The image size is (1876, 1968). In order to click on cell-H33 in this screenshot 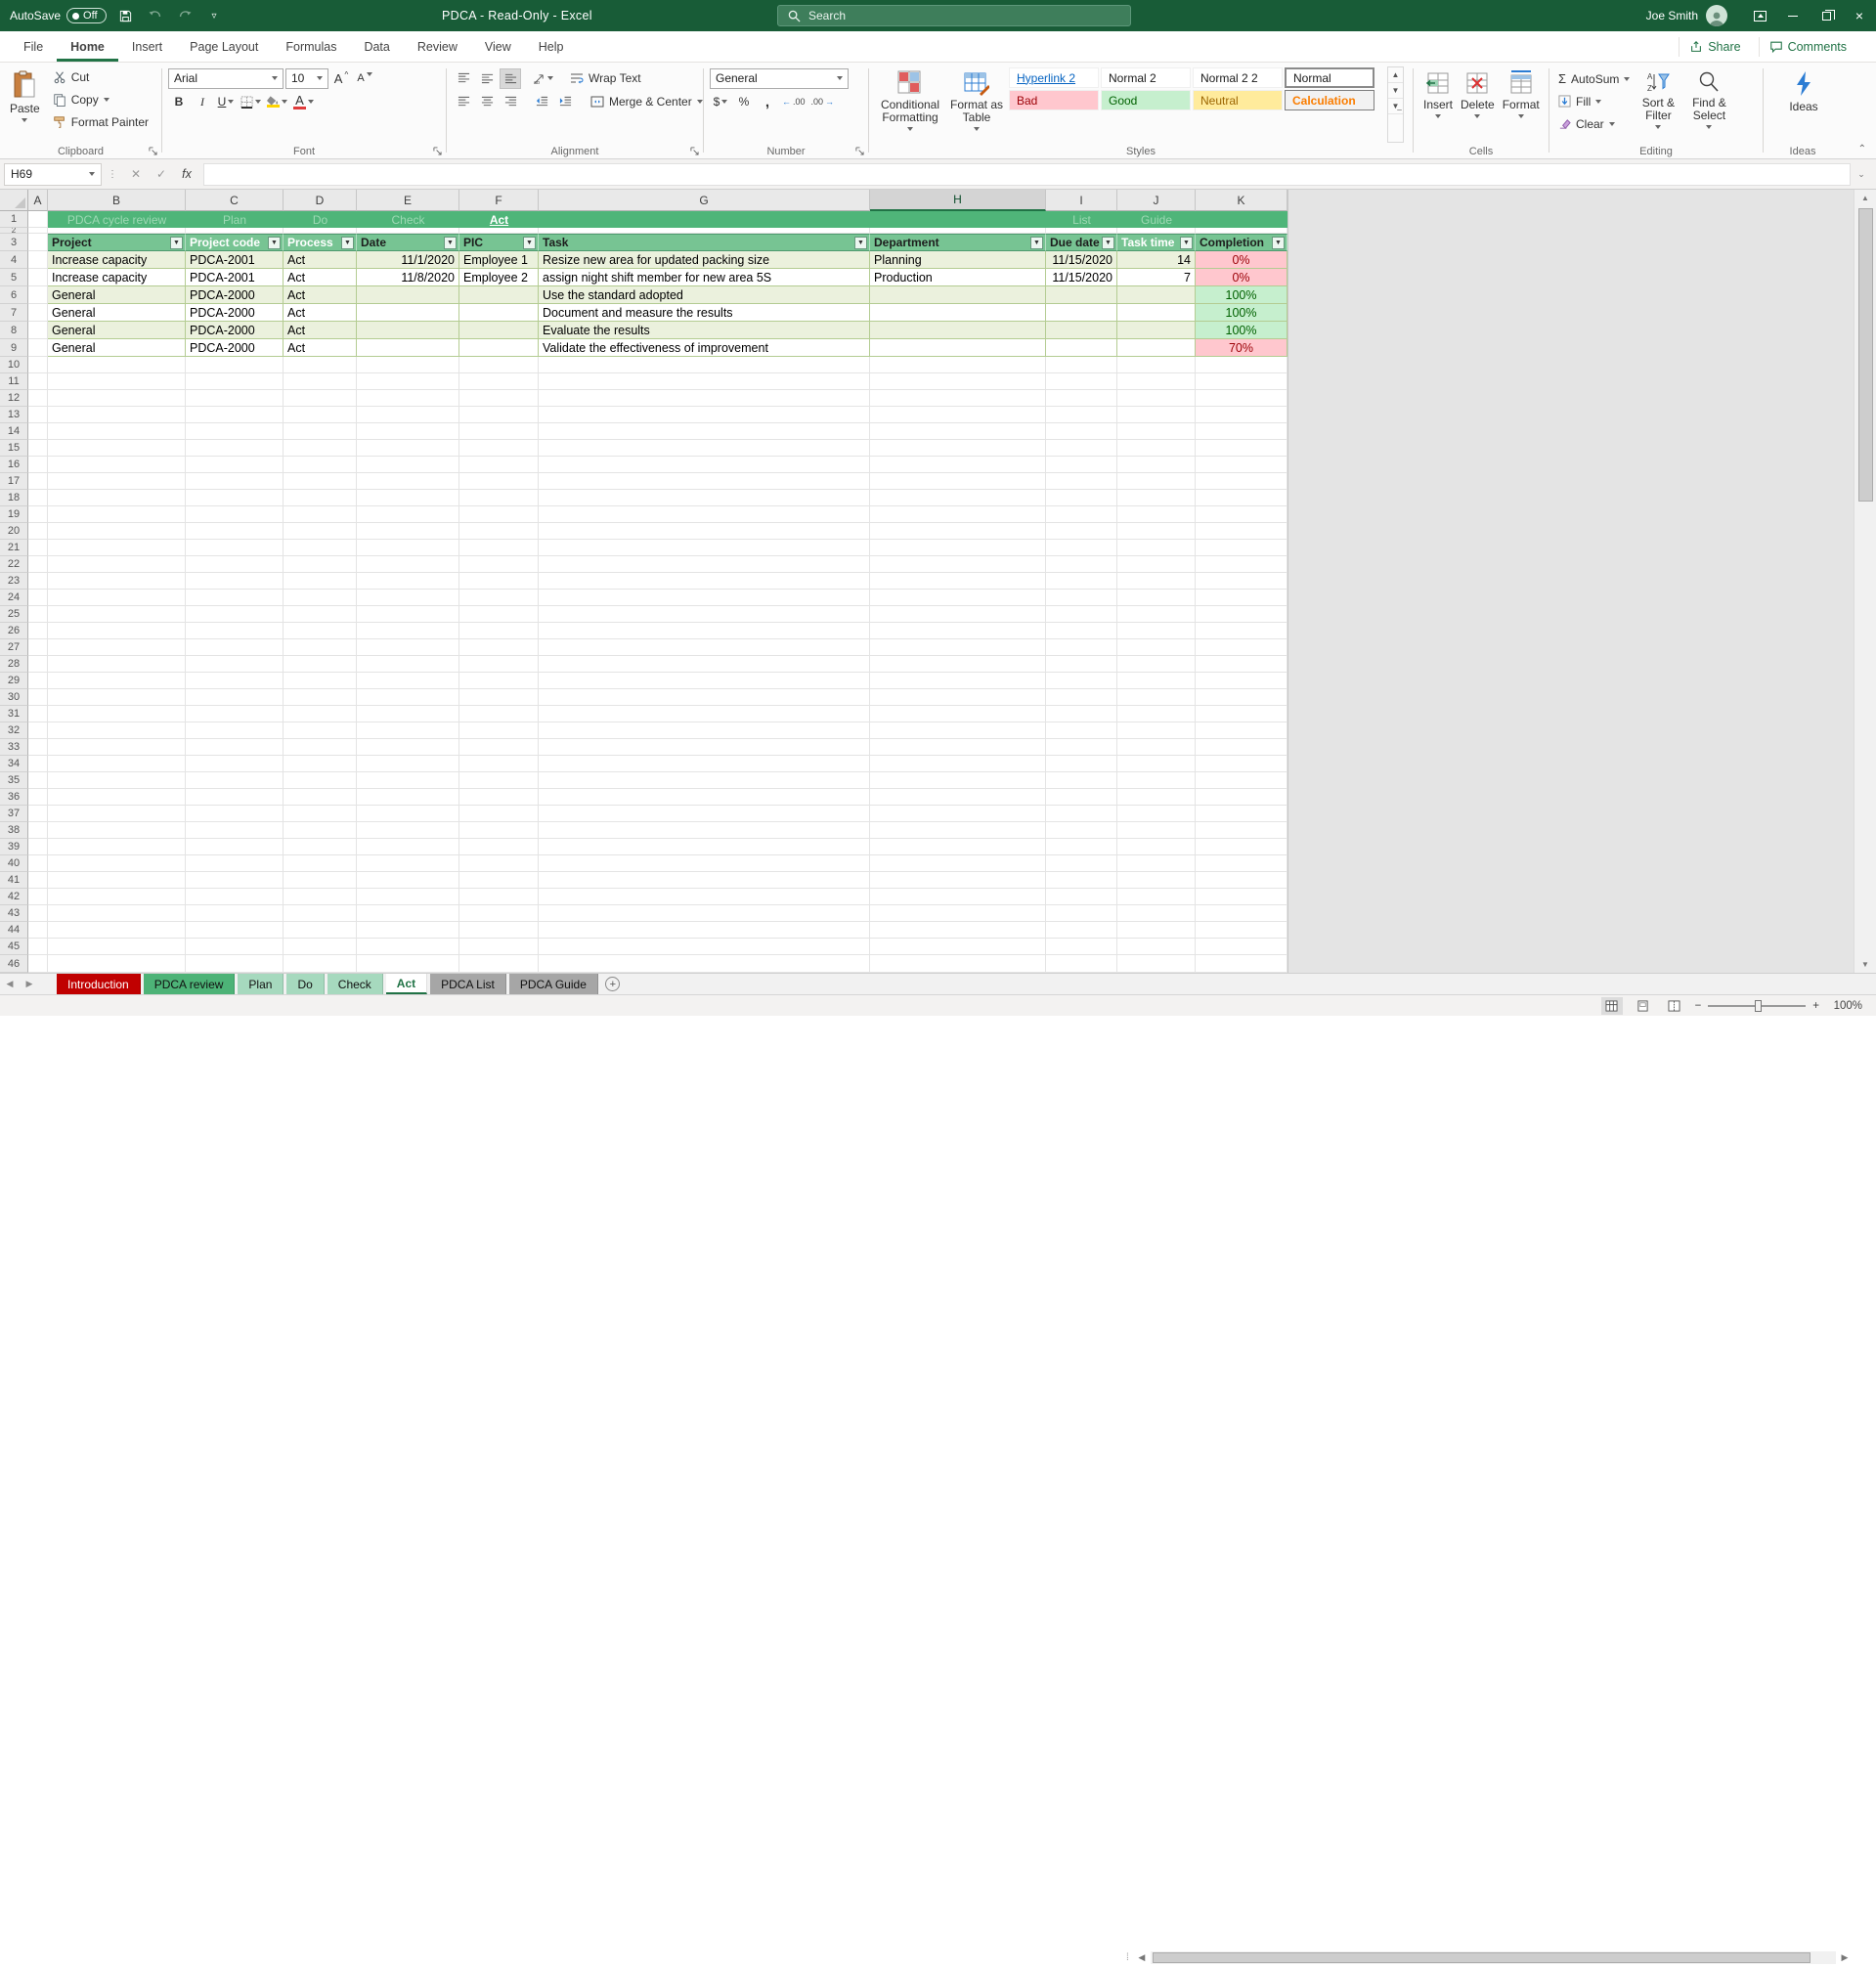, I will do `click(958, 747)`.